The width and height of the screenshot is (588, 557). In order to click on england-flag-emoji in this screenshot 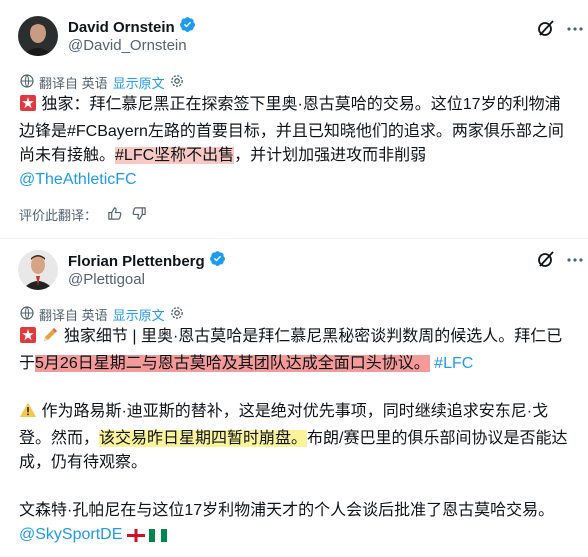, I will do `click(136, 538)`.